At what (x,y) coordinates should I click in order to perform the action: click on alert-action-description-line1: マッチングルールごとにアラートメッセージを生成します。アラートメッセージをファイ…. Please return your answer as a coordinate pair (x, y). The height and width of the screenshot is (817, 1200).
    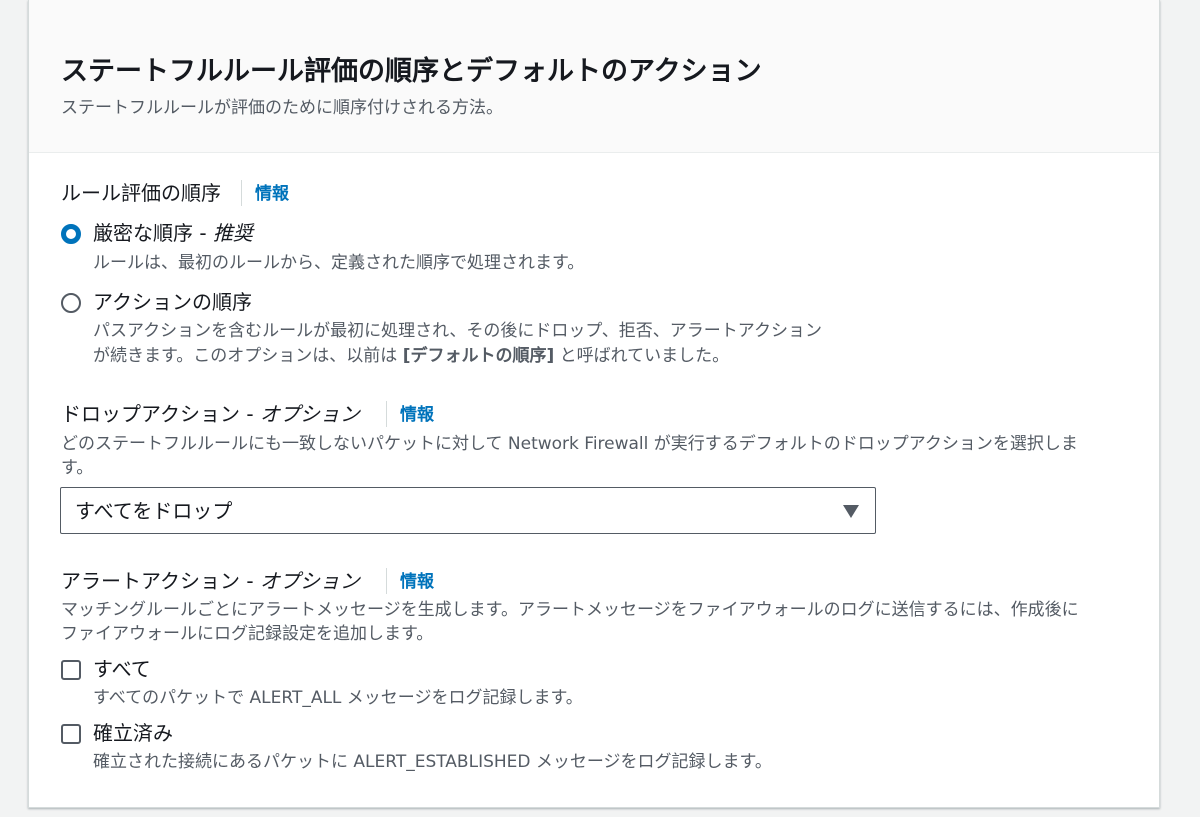
    Looking at the image, I should click on (570, 610).